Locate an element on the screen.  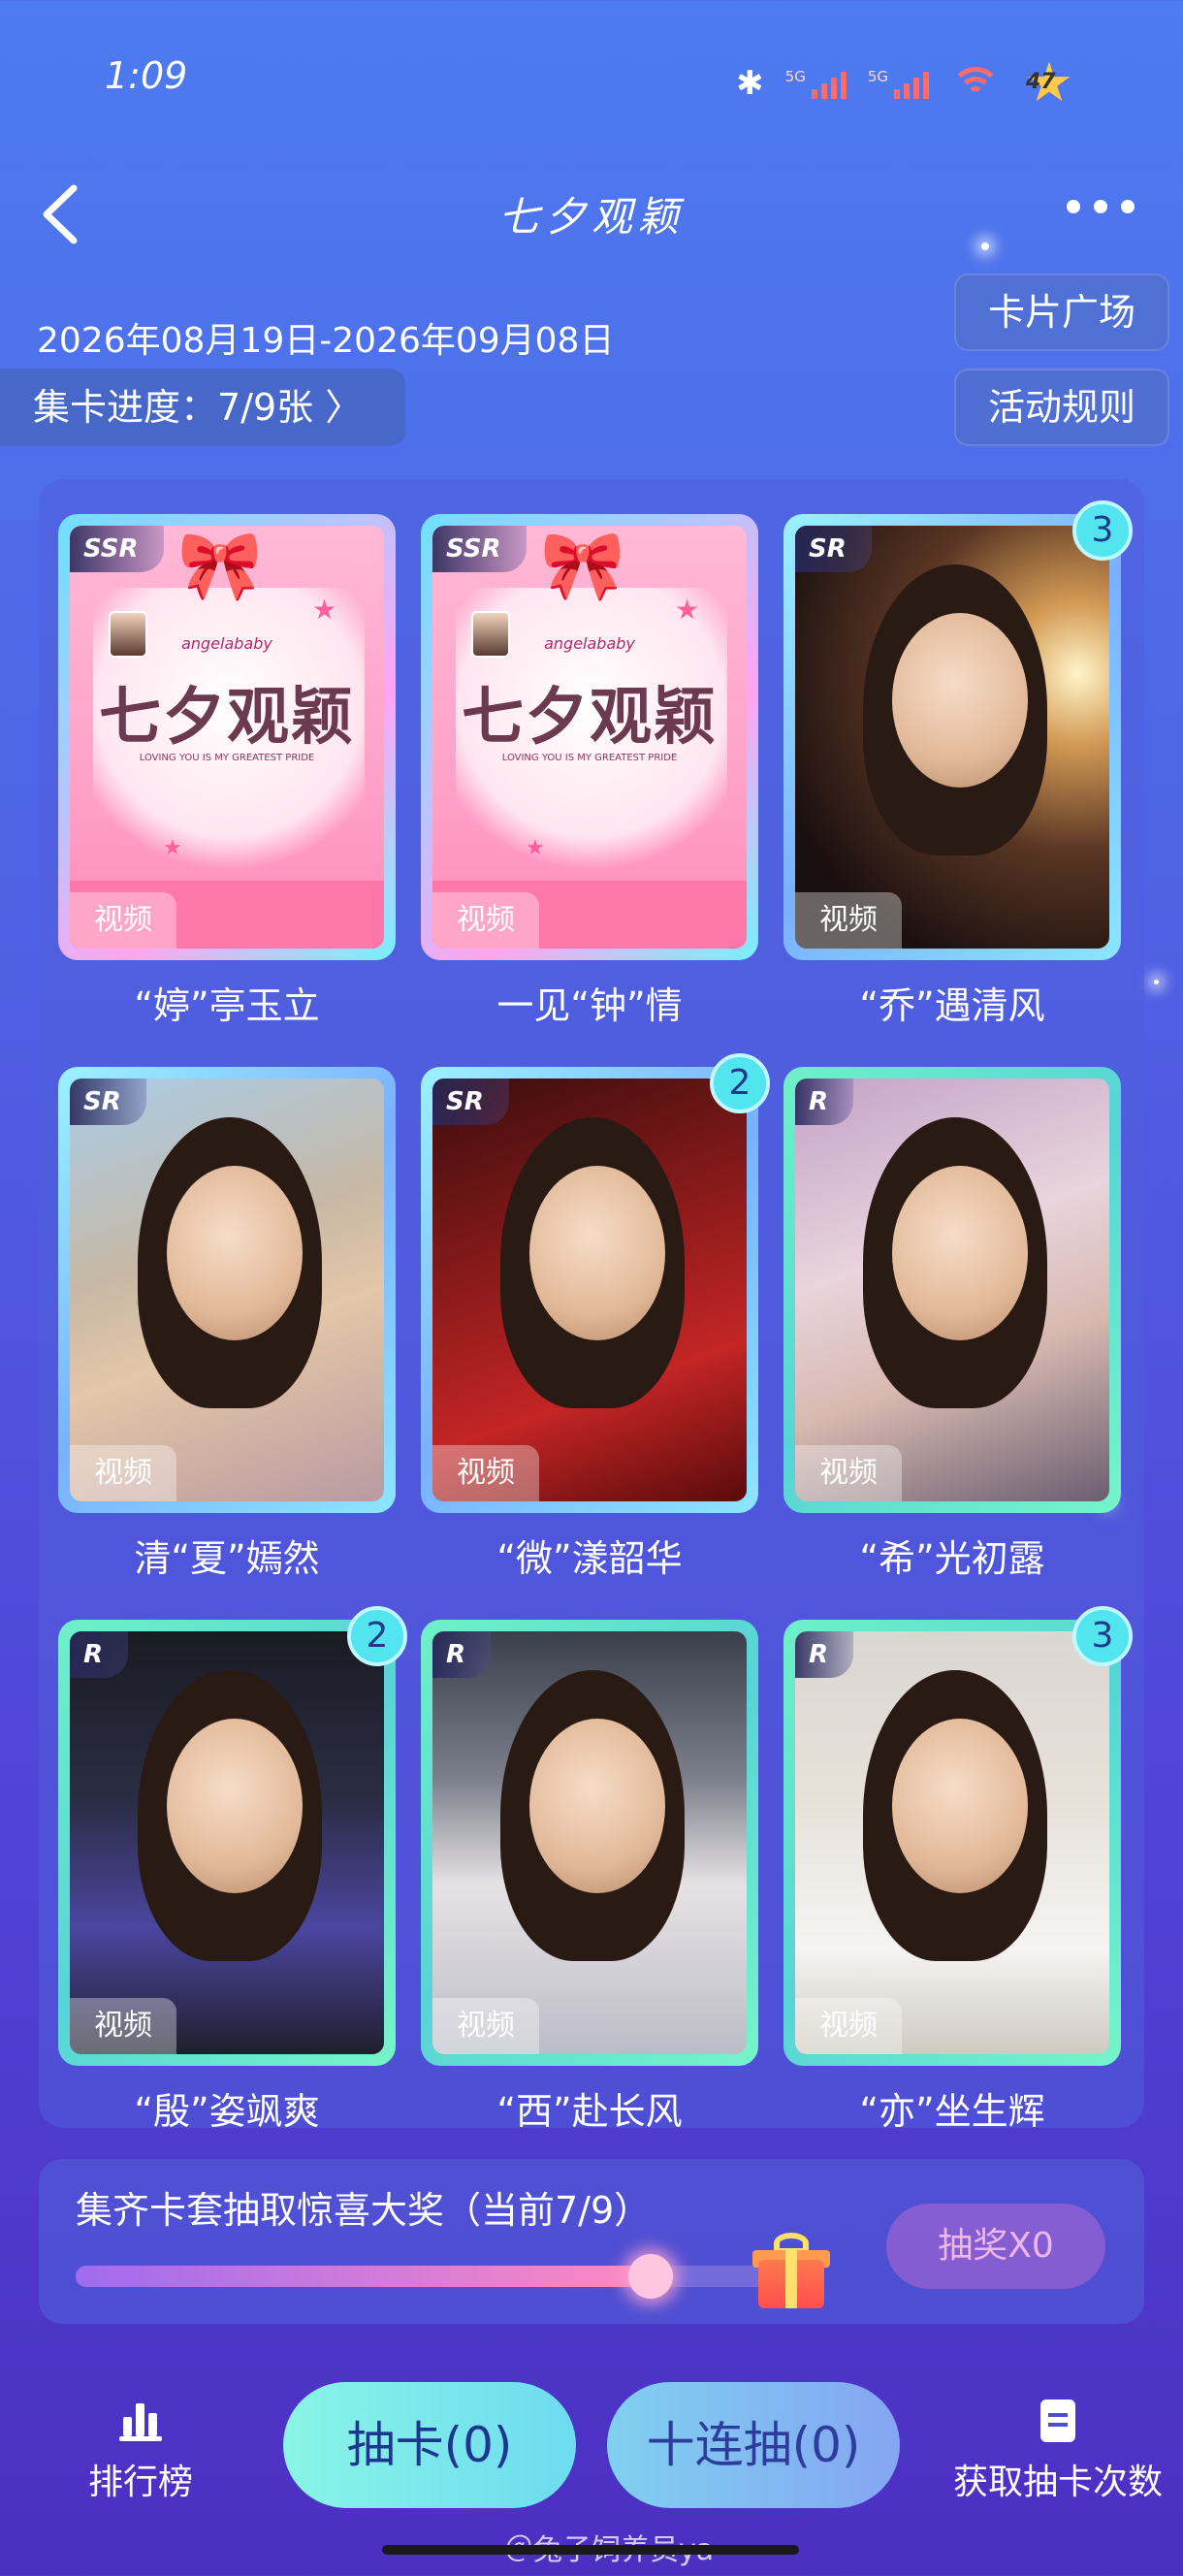
card-cell: SR 视频 清“夏”嫣然 is located at coordinates (227, 1343).